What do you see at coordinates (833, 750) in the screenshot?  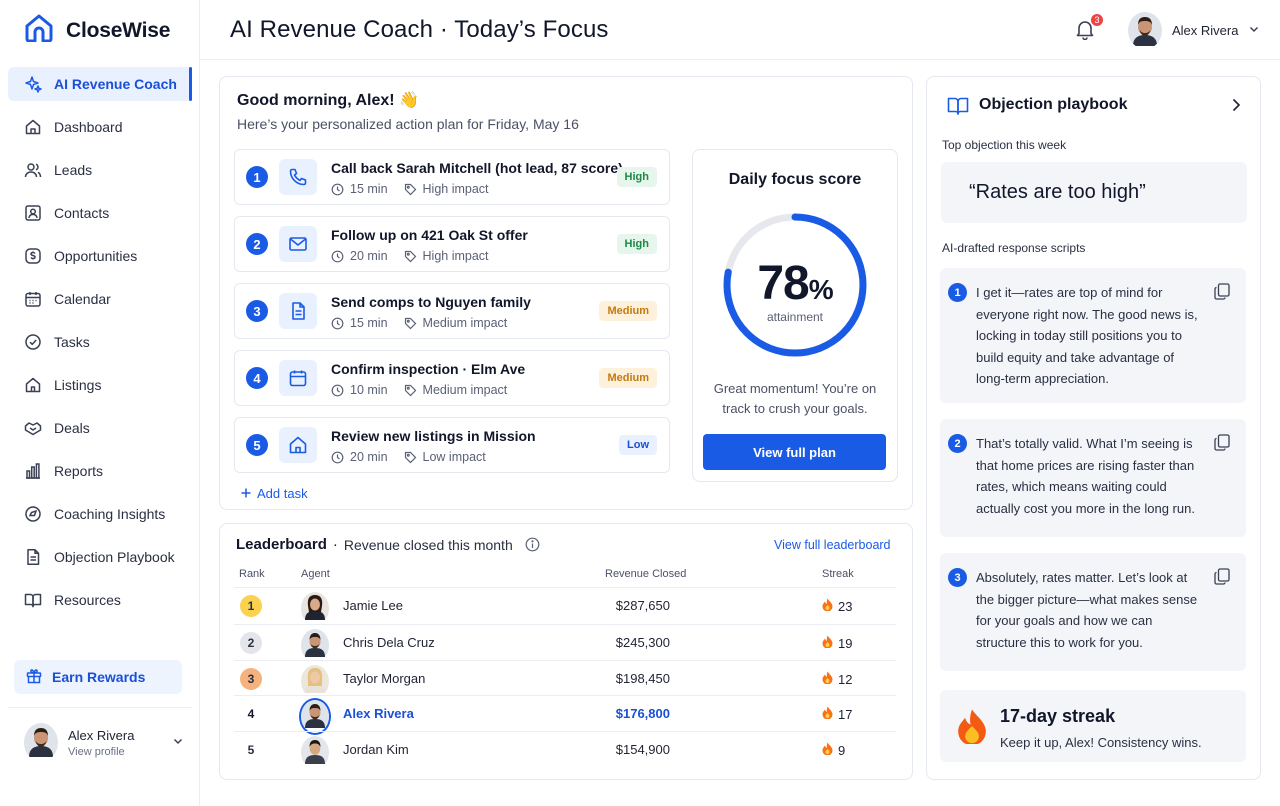 I see `streak-value: 9` at bounding box center [833, 750].